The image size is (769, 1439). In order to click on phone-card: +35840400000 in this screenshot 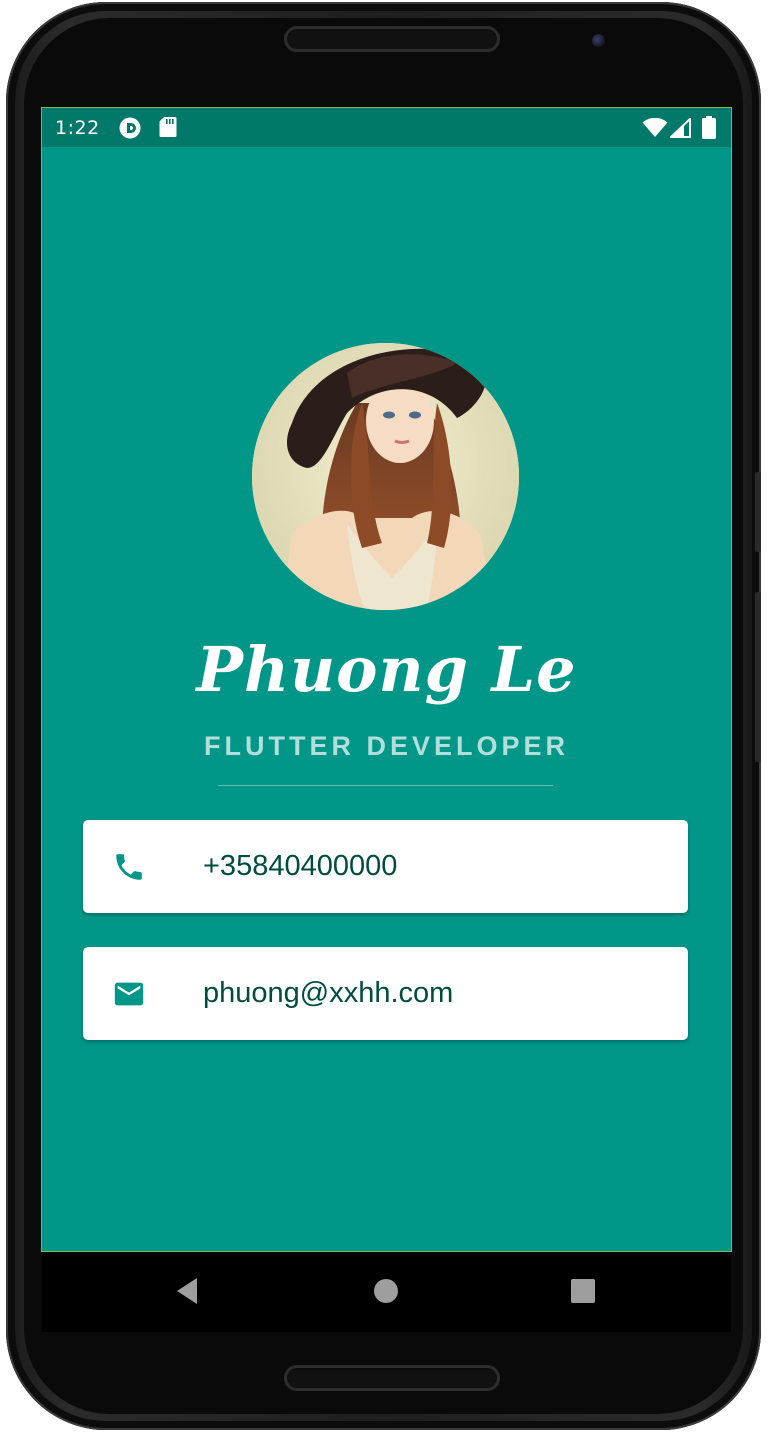, I will do `click(385, 866)`.